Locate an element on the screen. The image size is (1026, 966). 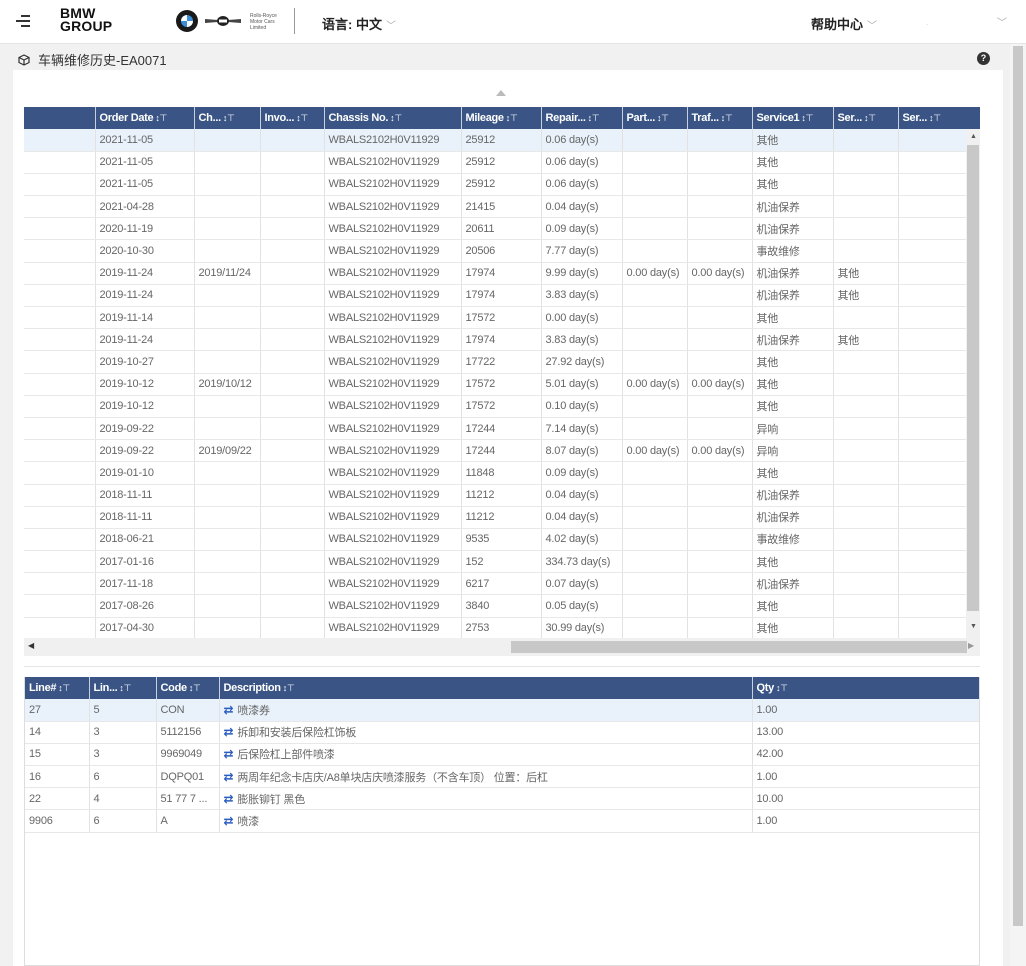
cell-text: 0.06 day(s) is located at coordinates (572, 184).